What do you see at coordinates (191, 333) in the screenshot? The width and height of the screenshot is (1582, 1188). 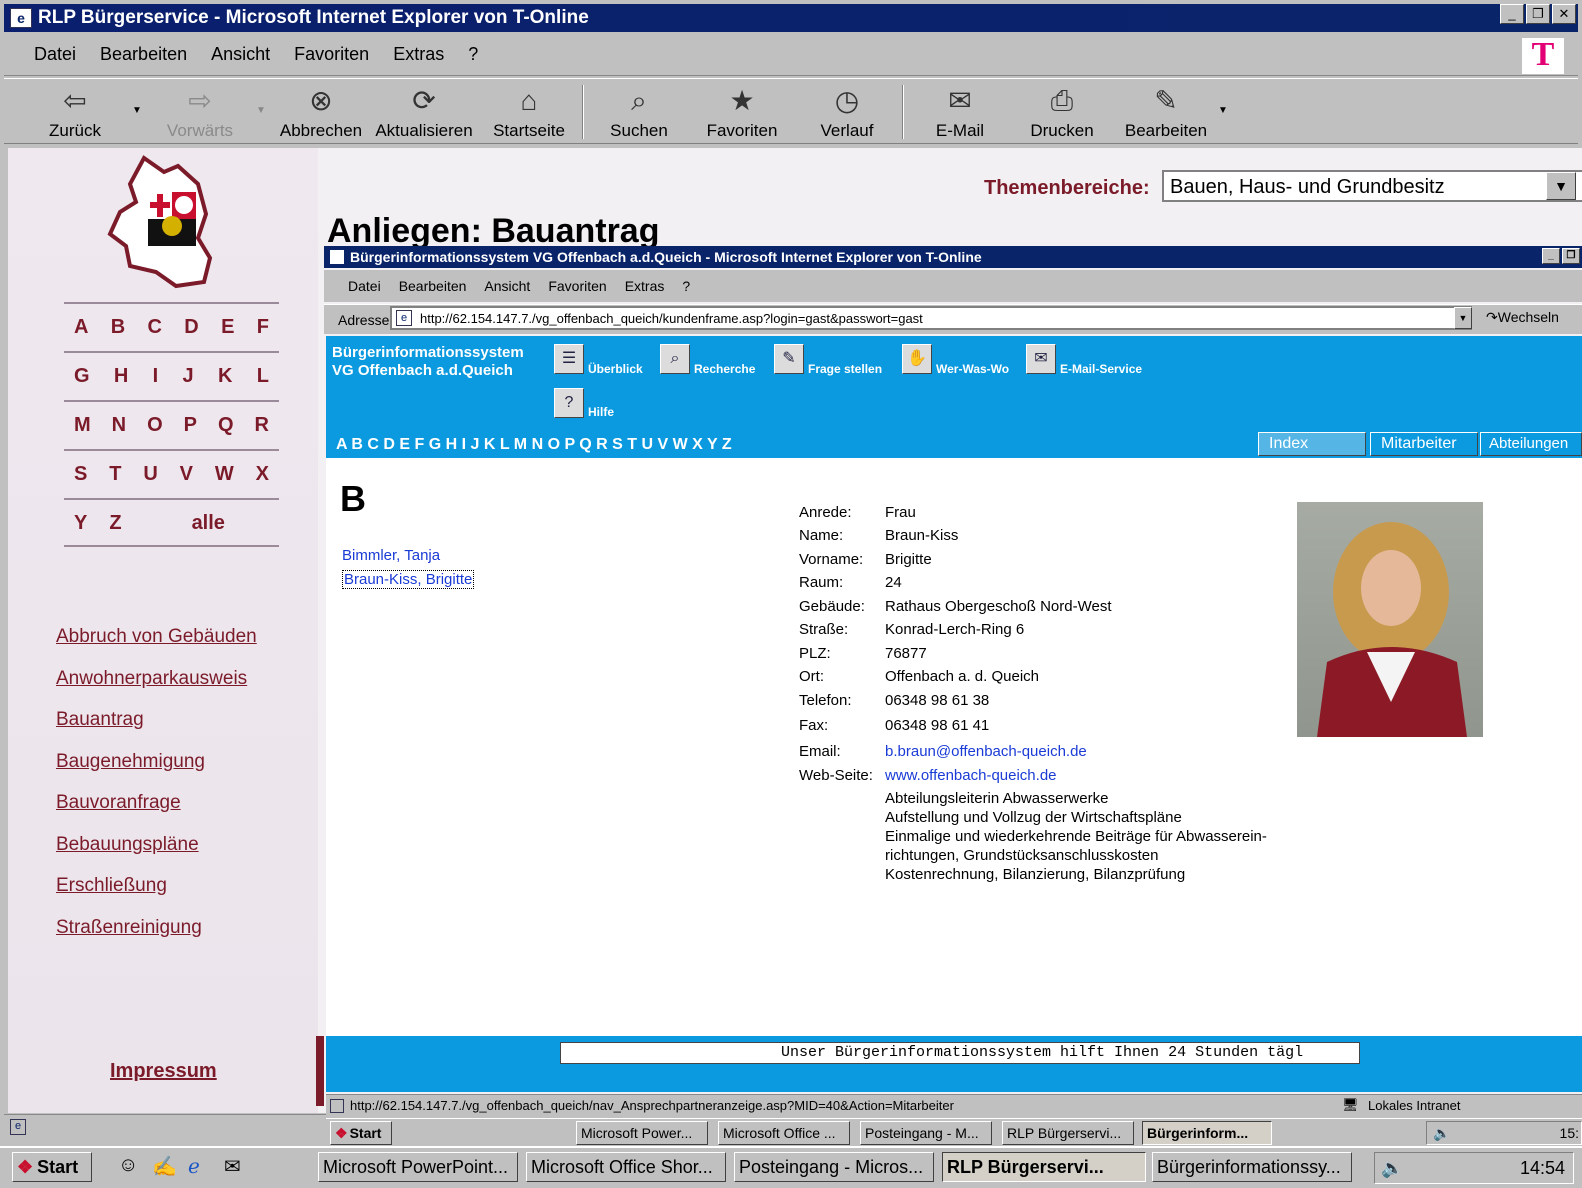 I see `letter-d: D` at bounding box center [191, 333].